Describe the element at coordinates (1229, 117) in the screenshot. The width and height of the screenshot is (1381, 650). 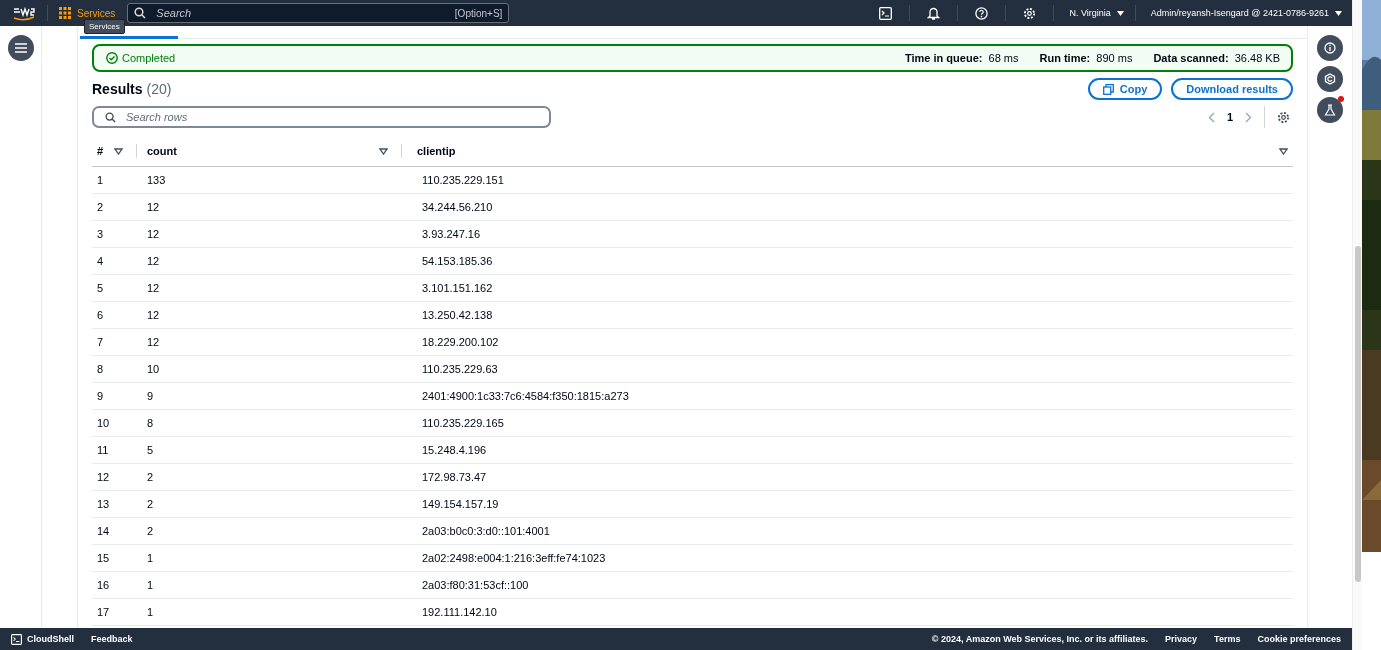
I see `page-number: 1` at that location.